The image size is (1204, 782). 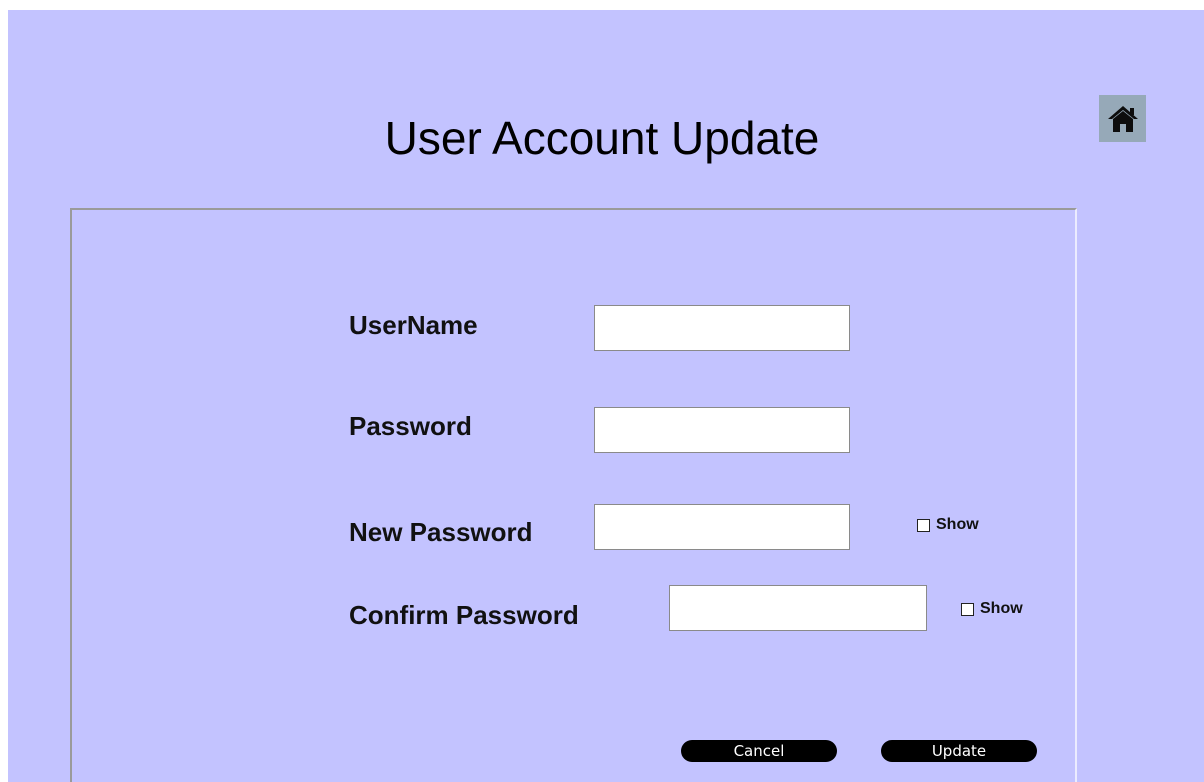 What do you see at coordinates (798, 608) in the screenshot?
I see `confirm-password-input` at bounding box center [798, 608].